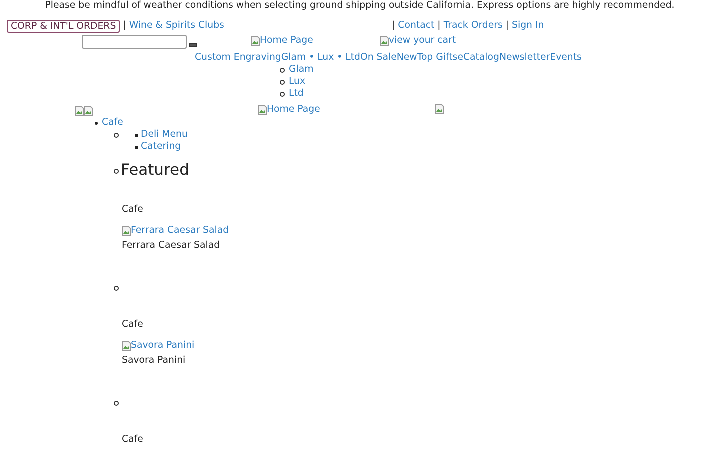 This screenshot has height=450, width=720. I want to click on subcategory-link: Catering, so click(161, 147).